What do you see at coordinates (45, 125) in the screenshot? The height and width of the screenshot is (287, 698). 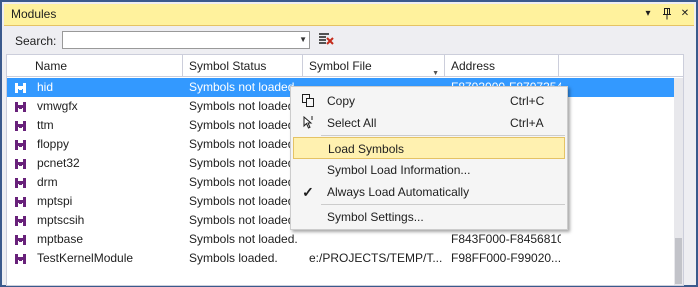 I see `cell-name: ttm` at bounding box center [45, 125].